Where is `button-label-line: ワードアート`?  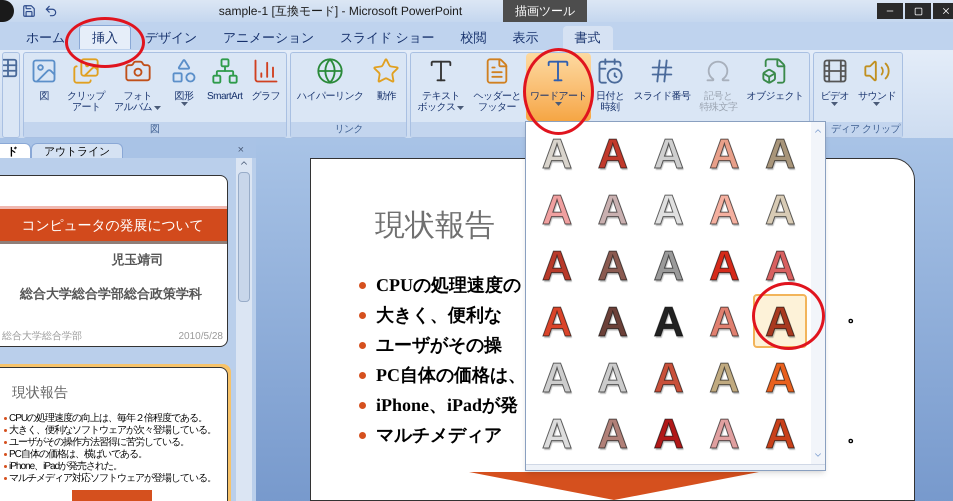 button-label-line: ワードアート is located at coordinates (558, 96).